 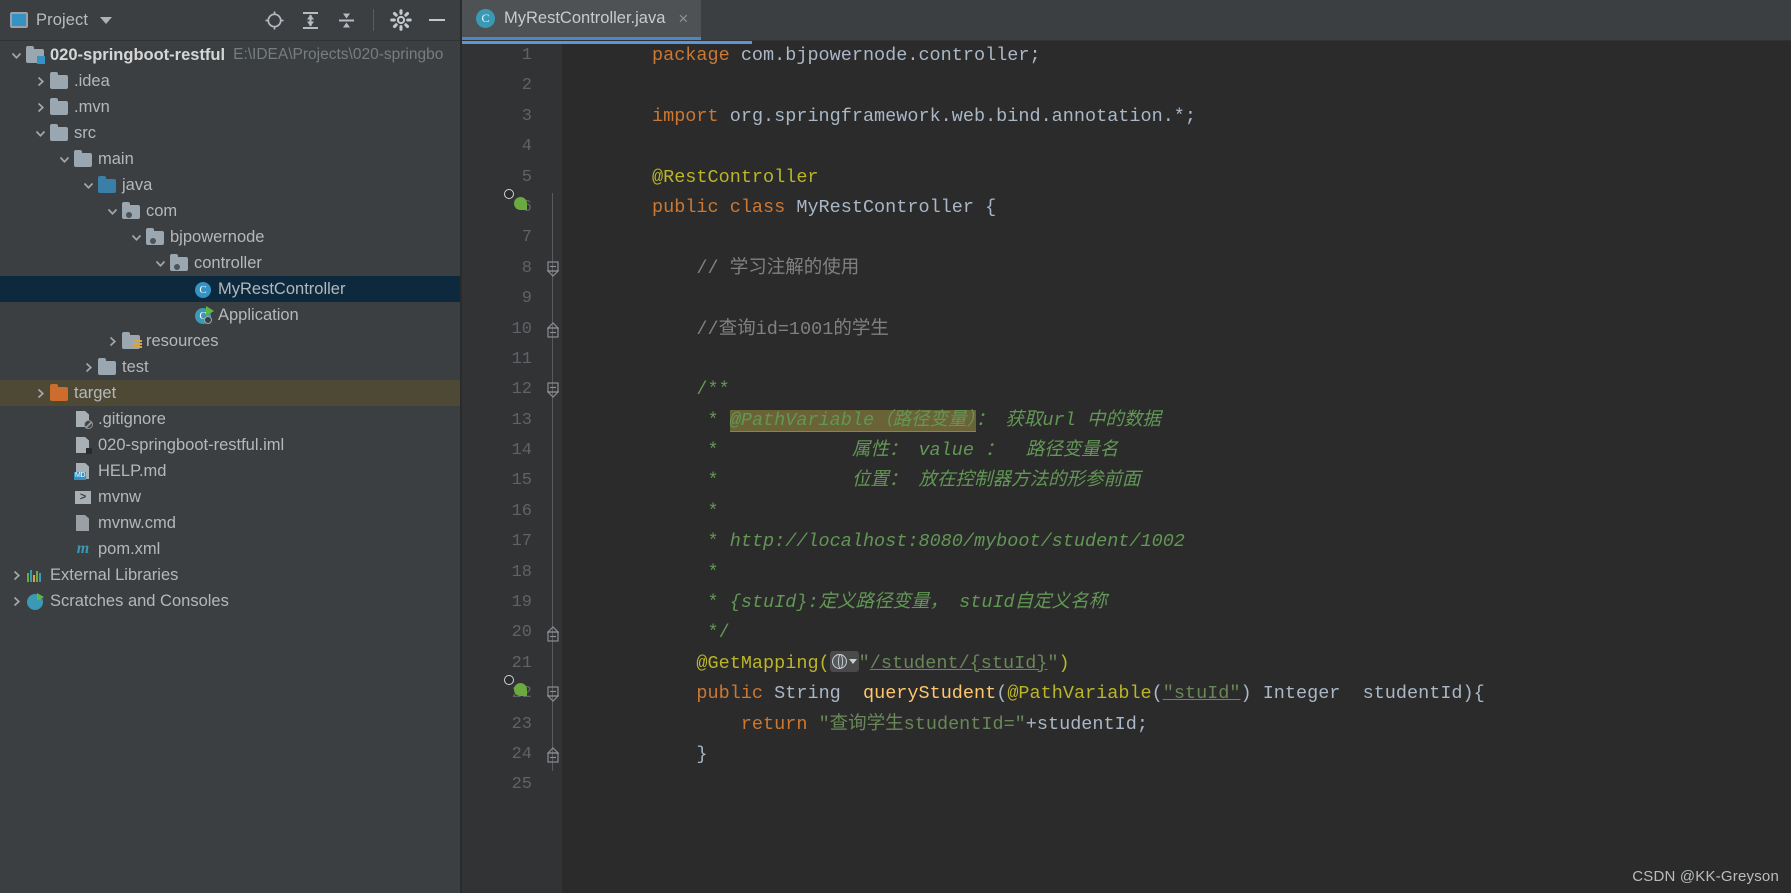 What do you see at coordinates (607, 42) in the screenshot?
I see `editor-loading-strip` at bounding box center [607, 42].